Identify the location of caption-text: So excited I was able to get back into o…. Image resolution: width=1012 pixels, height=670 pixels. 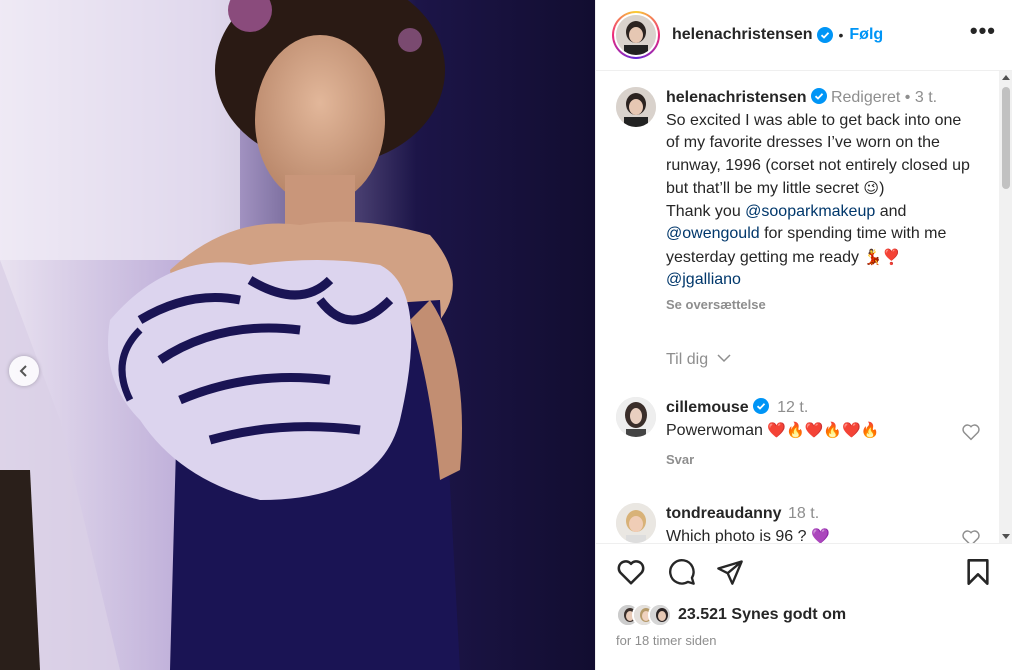
(818, 154).